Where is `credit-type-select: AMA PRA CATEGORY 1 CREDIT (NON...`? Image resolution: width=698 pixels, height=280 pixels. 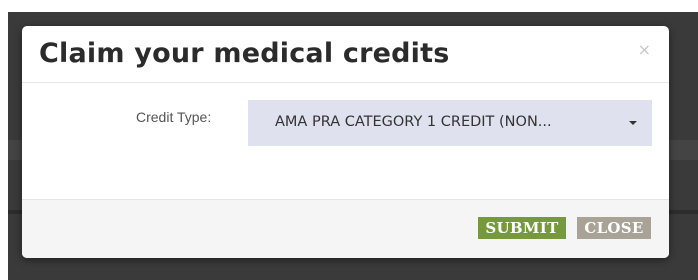
credit-type-select: AMA PRA CATEGORY 1 CREDIT (NON... is located at coordinates (450, 123).